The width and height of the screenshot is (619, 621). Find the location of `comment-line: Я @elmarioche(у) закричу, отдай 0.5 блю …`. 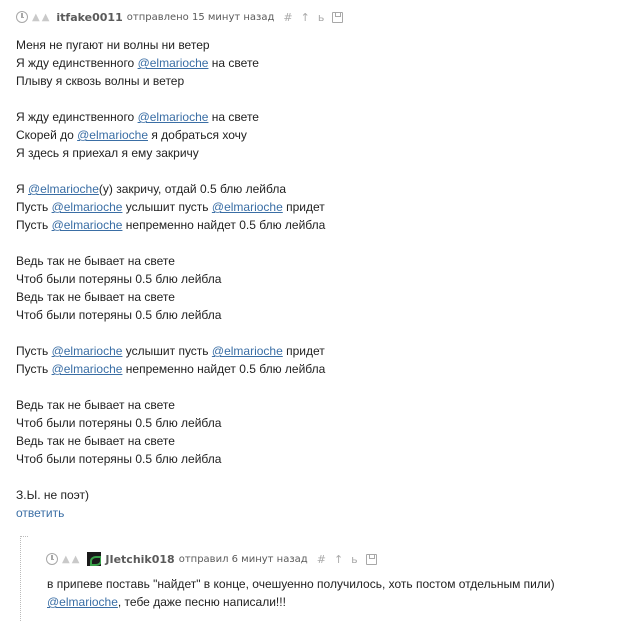

comment-line: Я @elmarioche(у) закричу, отдай 0.5 блю … is located at coordinates (296, 189).